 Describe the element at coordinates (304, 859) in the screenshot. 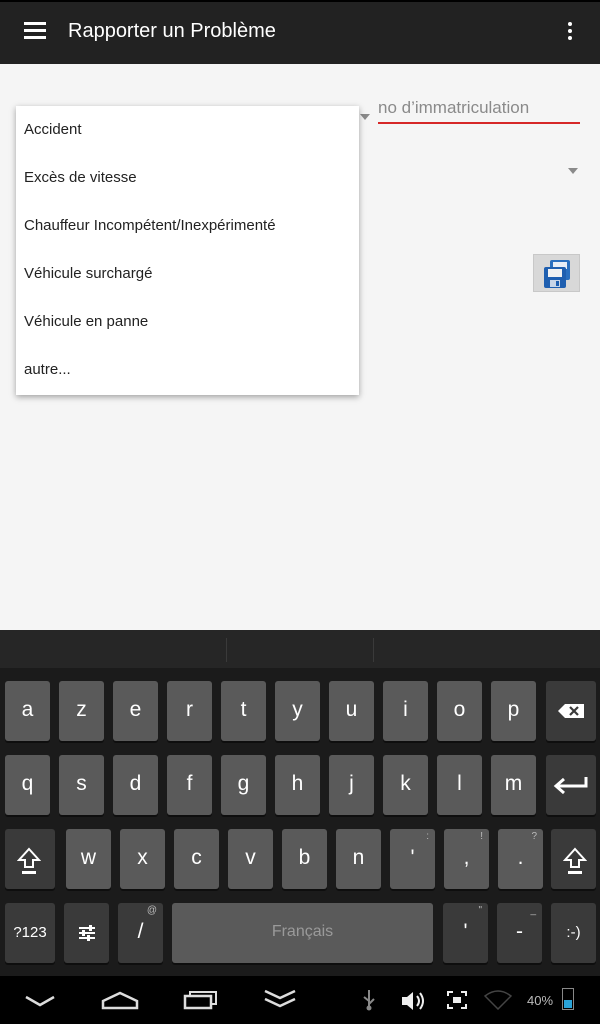

I see `key-b: b` at that location.